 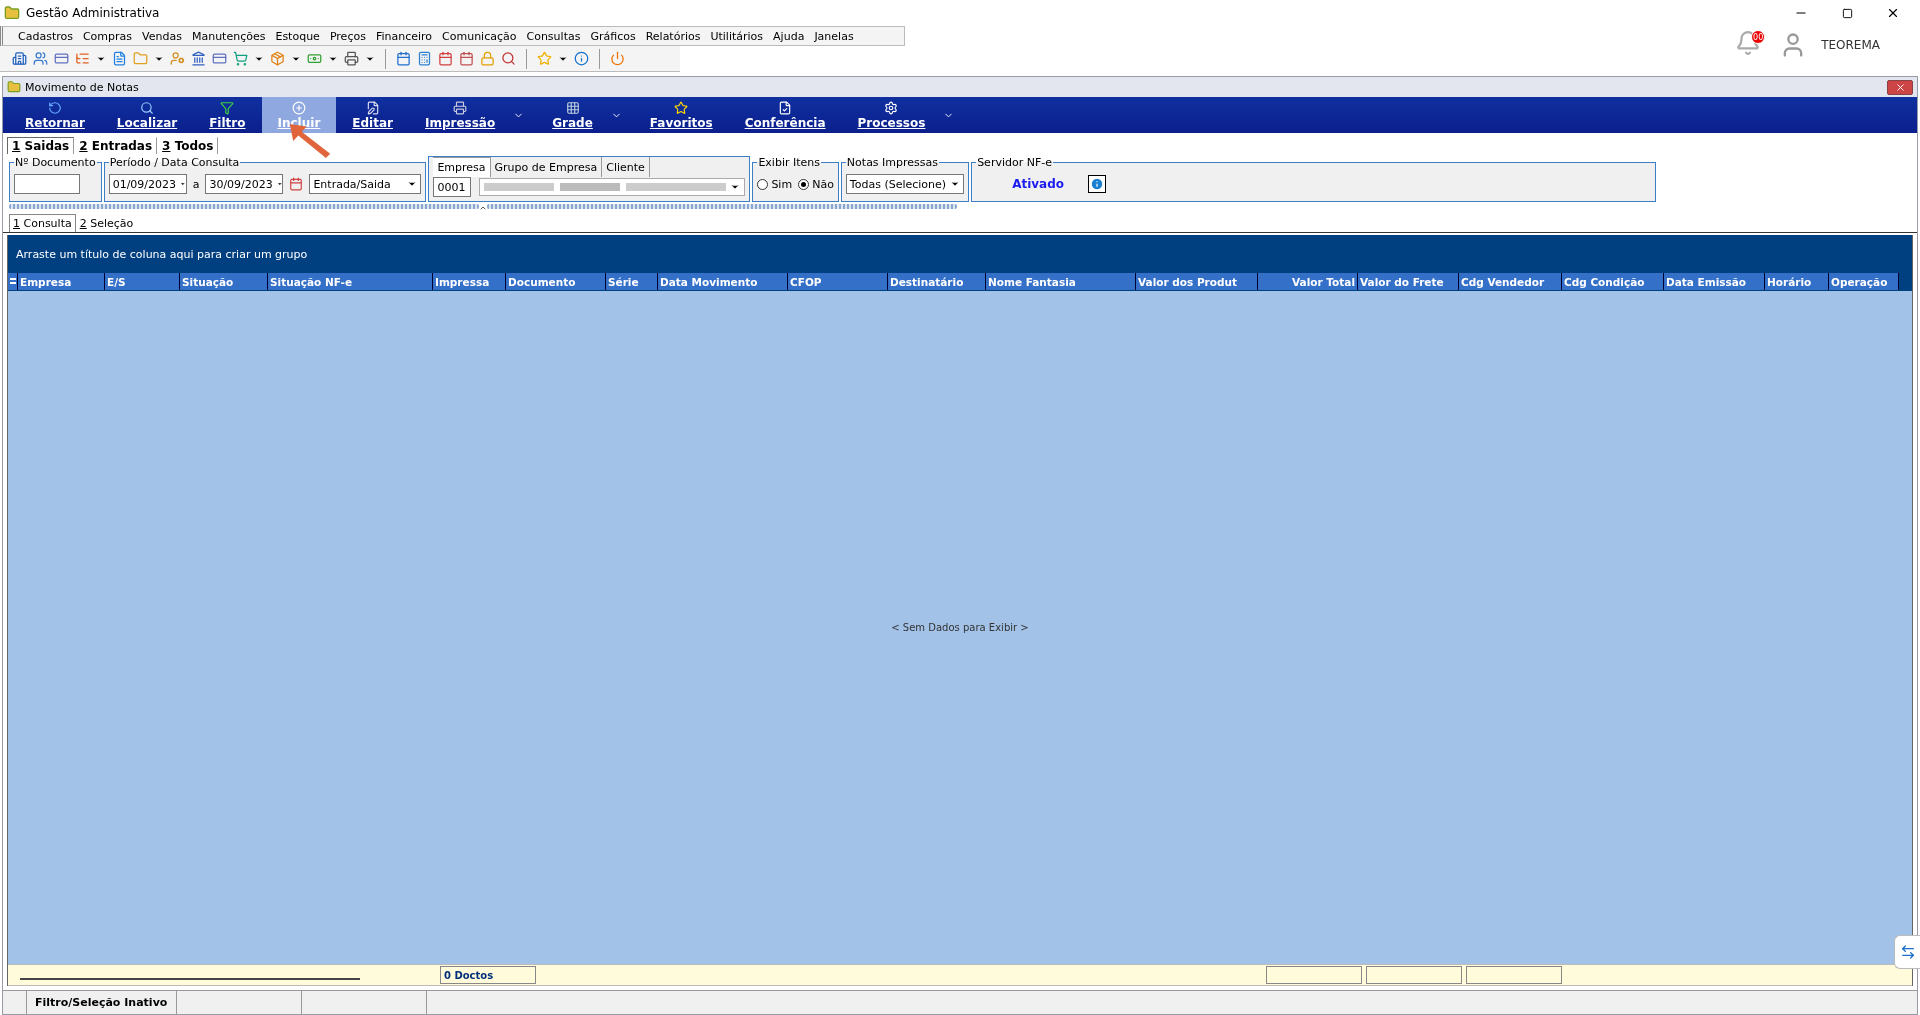 I want to click on cart-icon, so click(x=240, y=58).